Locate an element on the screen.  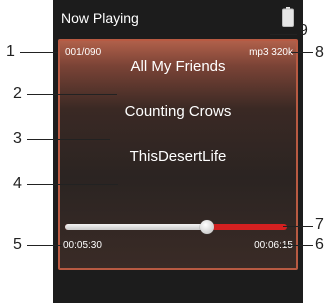
audio-format: mp3 320k is located at coordinates (271, 52).